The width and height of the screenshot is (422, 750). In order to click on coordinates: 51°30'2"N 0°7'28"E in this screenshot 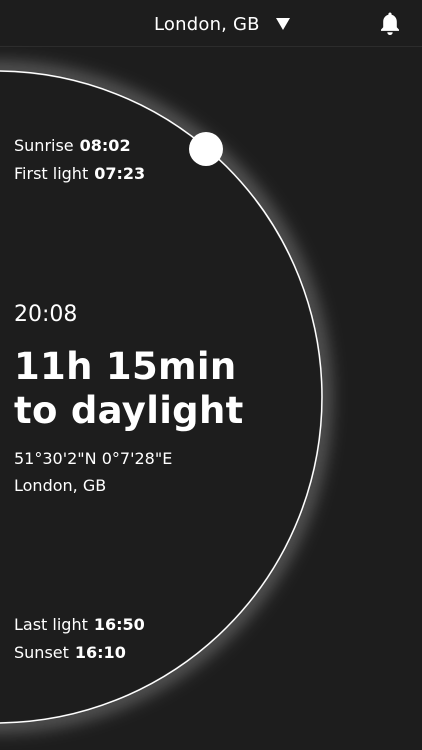, I will do `click(93, 458)`.